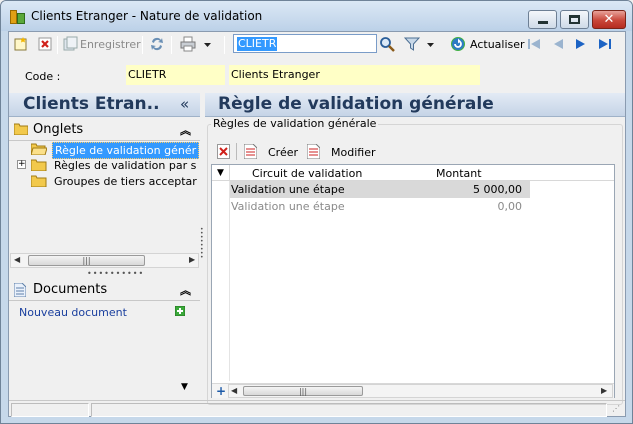 The width and height of the screenshot is (633, 424). I want to click on previous-record-icon, so click(558, 44).